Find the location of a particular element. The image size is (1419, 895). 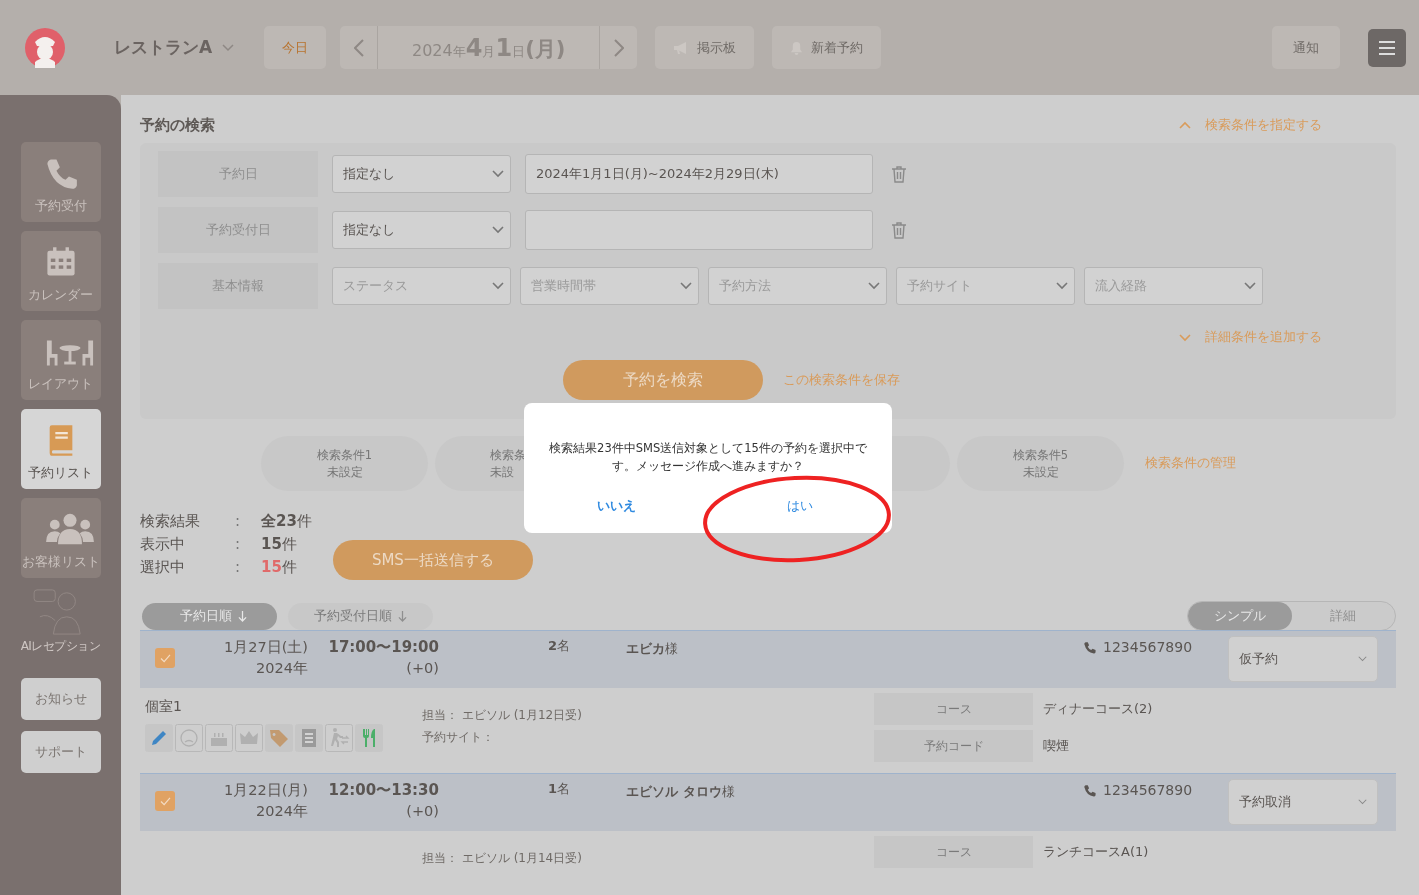

status-select: 予約取消 is located at coordinates (1303, 802).